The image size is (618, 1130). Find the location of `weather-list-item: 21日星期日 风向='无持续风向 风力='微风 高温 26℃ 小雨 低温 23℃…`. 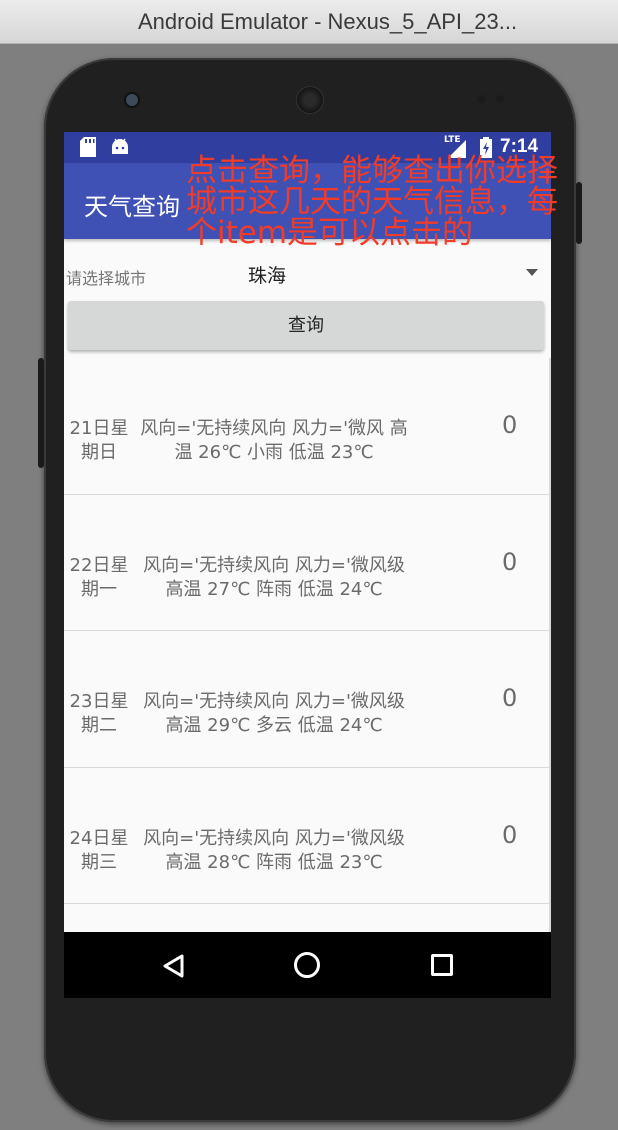

weather-list-item: 21日星期日 风向='无持续风向 风力='微风 高温 26℃ 小雨 低温 23℃… is located at coordinates (307, 426).